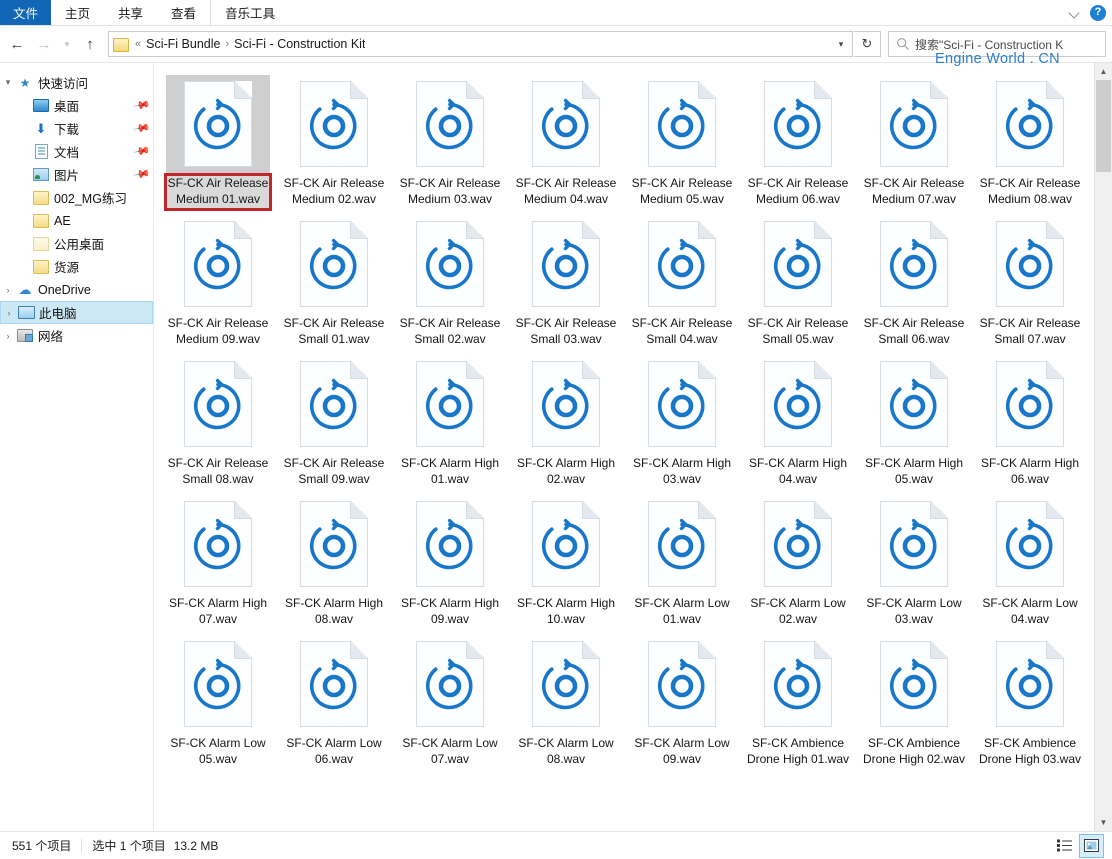 The image size is (1112, 859). What do you see at coordinates (130, 12) in the screenshot?
I see `tab-share: 共享` at bounding box center [130, 12].